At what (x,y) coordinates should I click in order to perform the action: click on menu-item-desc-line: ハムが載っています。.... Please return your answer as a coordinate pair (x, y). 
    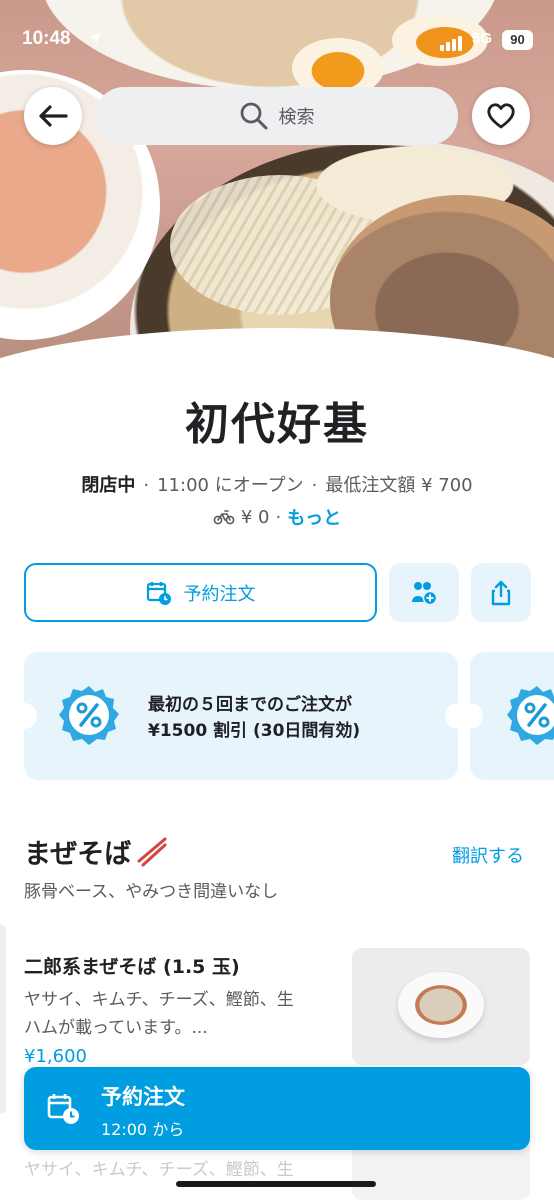
    Looking at the image, I should click on (116, 1028).